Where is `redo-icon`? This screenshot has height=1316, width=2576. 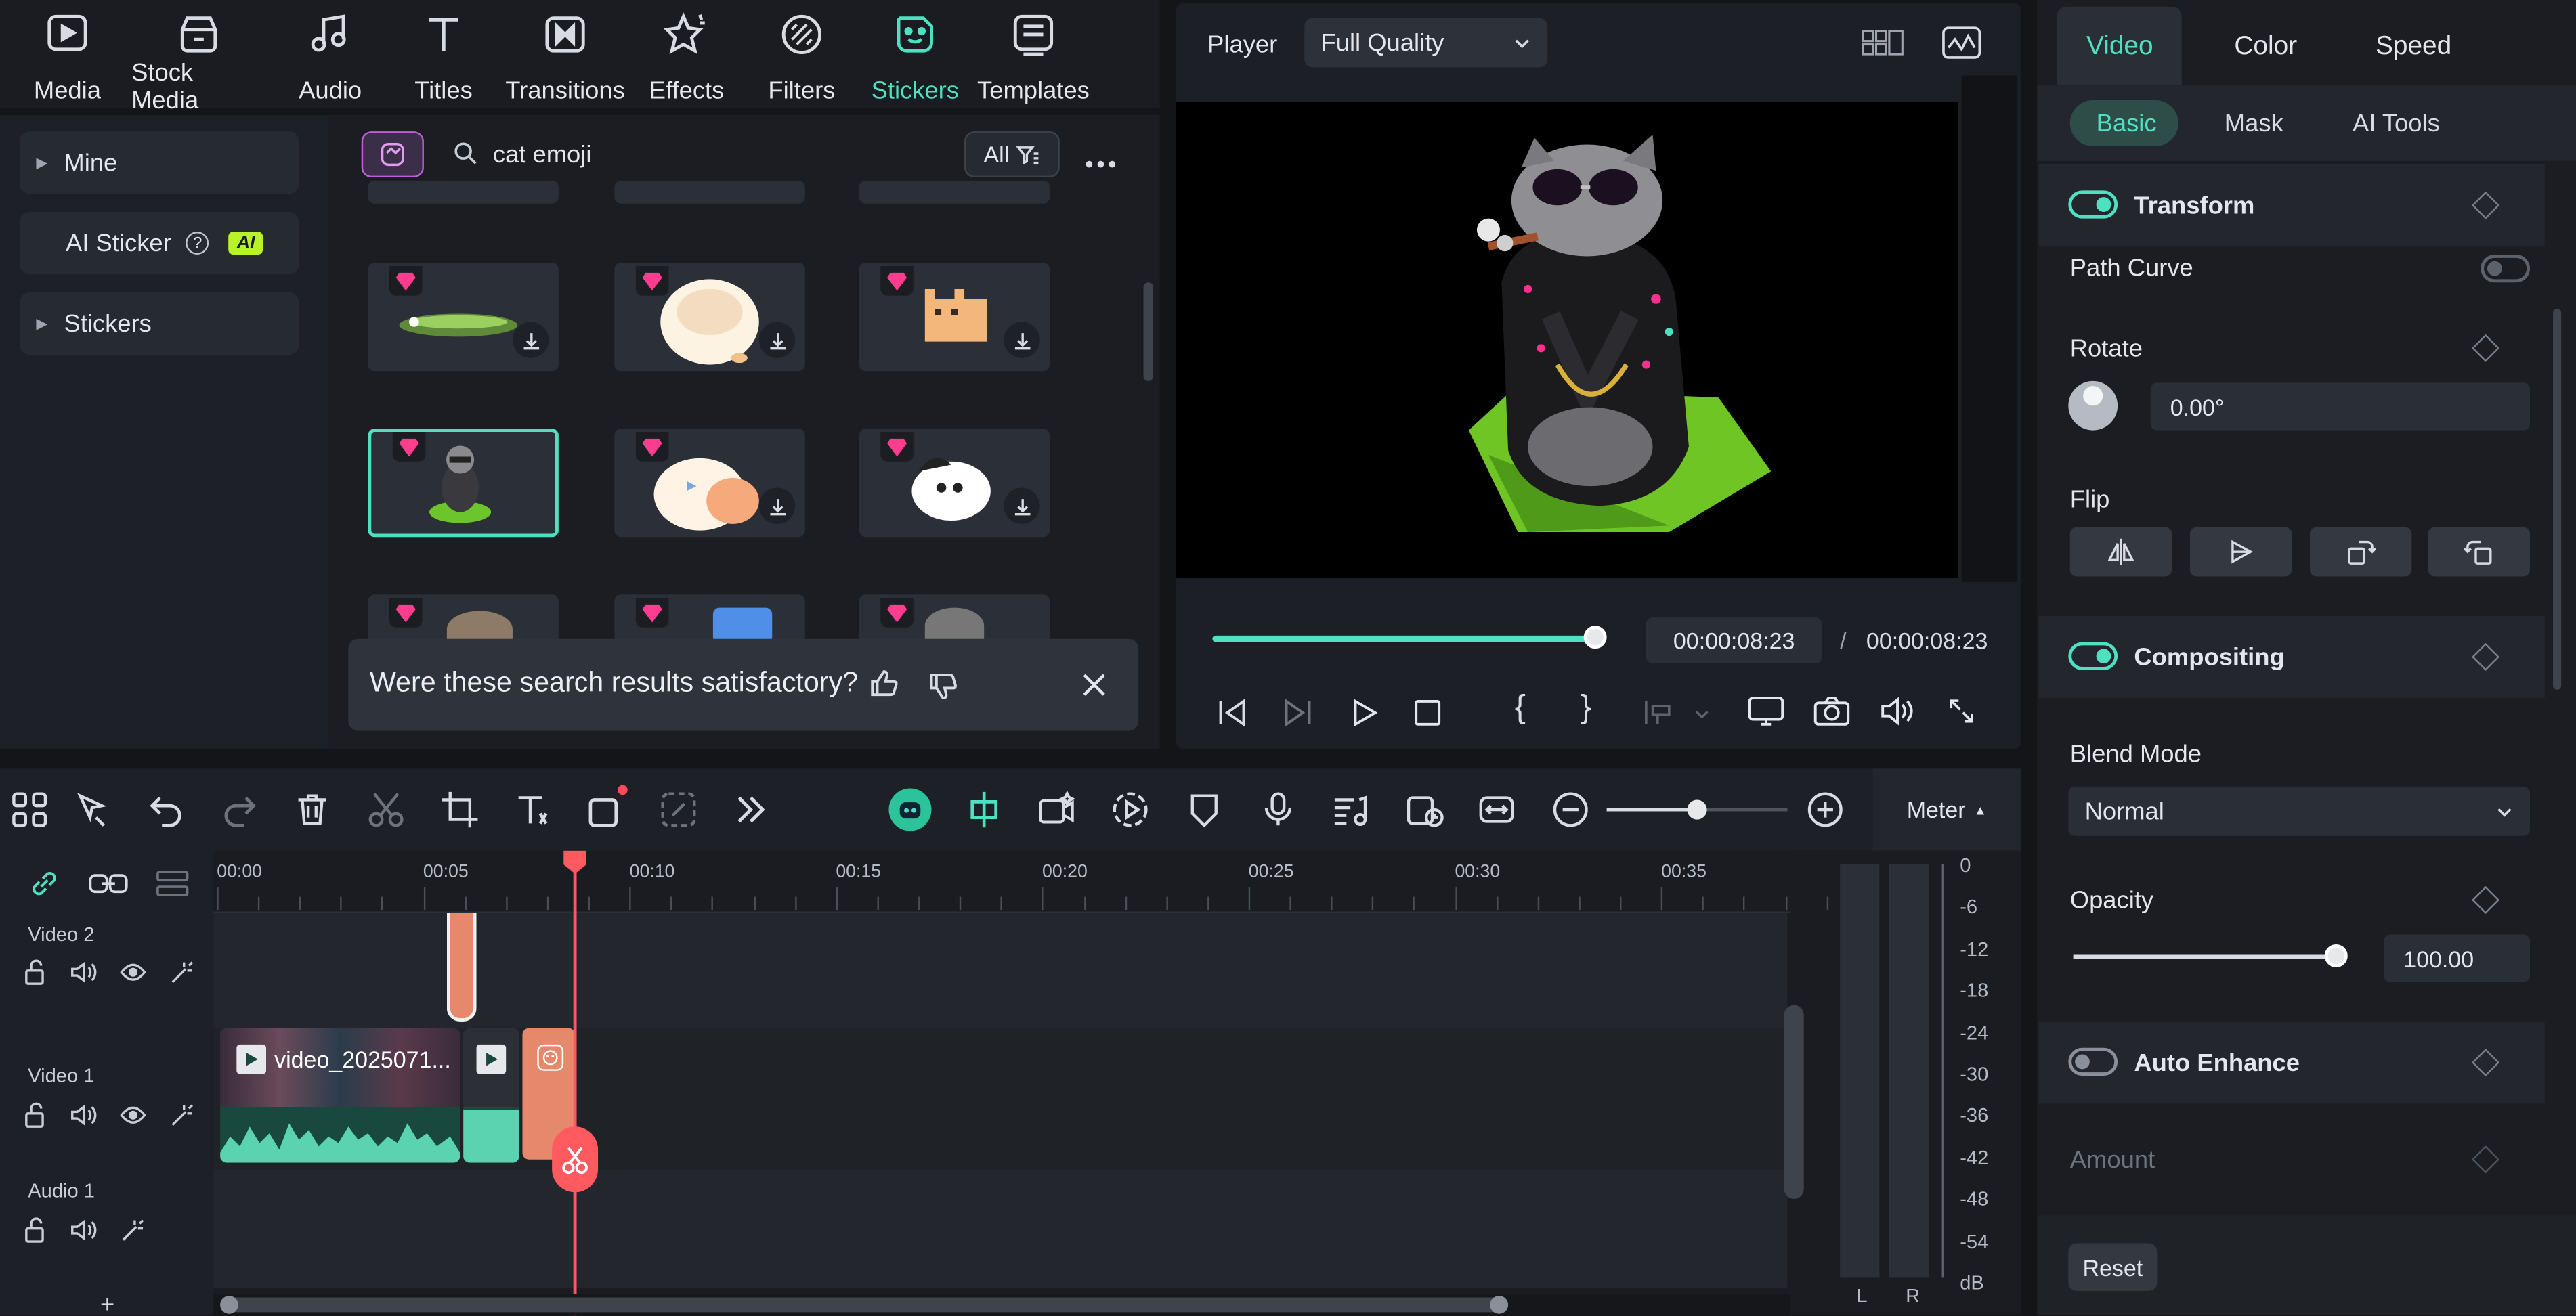 redo-icon is located at coordinates (239, 809).